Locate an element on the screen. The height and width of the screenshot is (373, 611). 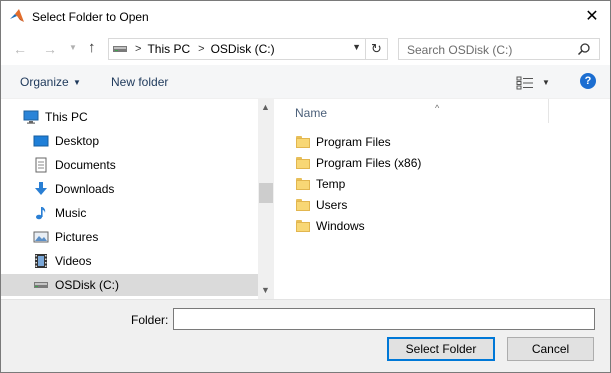
list-item: Temp is located at coordinates (320, 184).